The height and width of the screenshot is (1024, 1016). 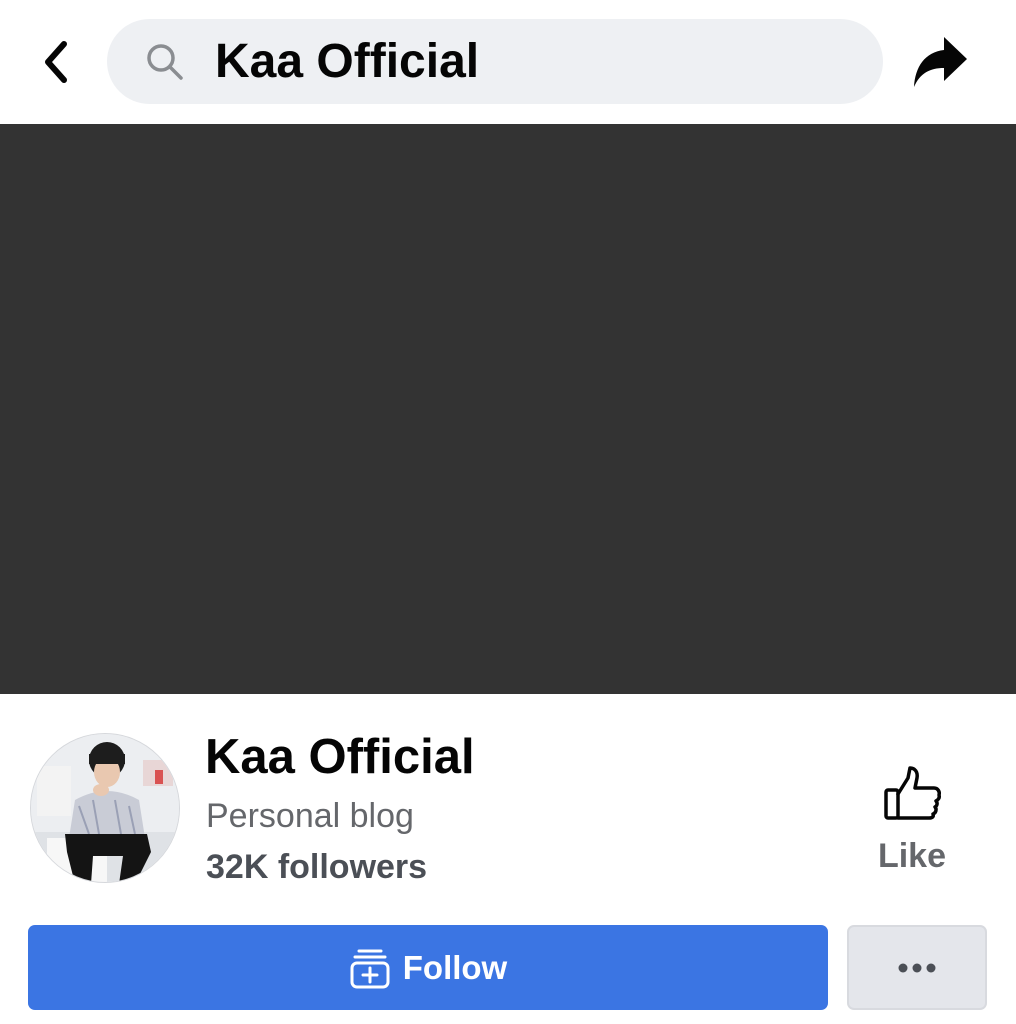 What do you see at coordinates (347, 61) in the screenshot?
I see `search-query-text: Kaa Official` at bounding box center [347, 61].